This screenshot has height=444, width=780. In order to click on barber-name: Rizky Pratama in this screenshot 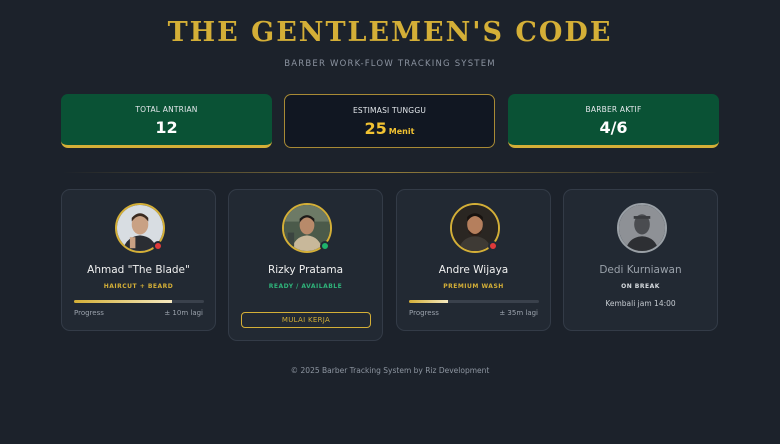, I will do `click(305, 270)`.